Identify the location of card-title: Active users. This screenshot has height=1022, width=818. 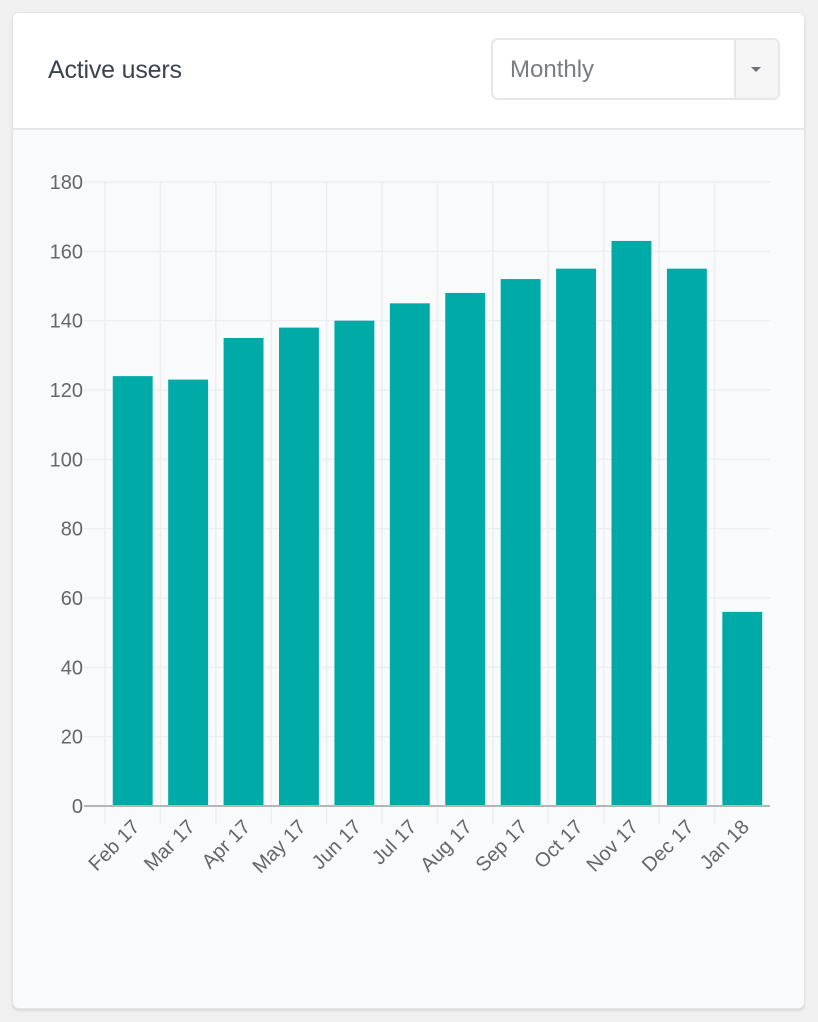
(115, 70).